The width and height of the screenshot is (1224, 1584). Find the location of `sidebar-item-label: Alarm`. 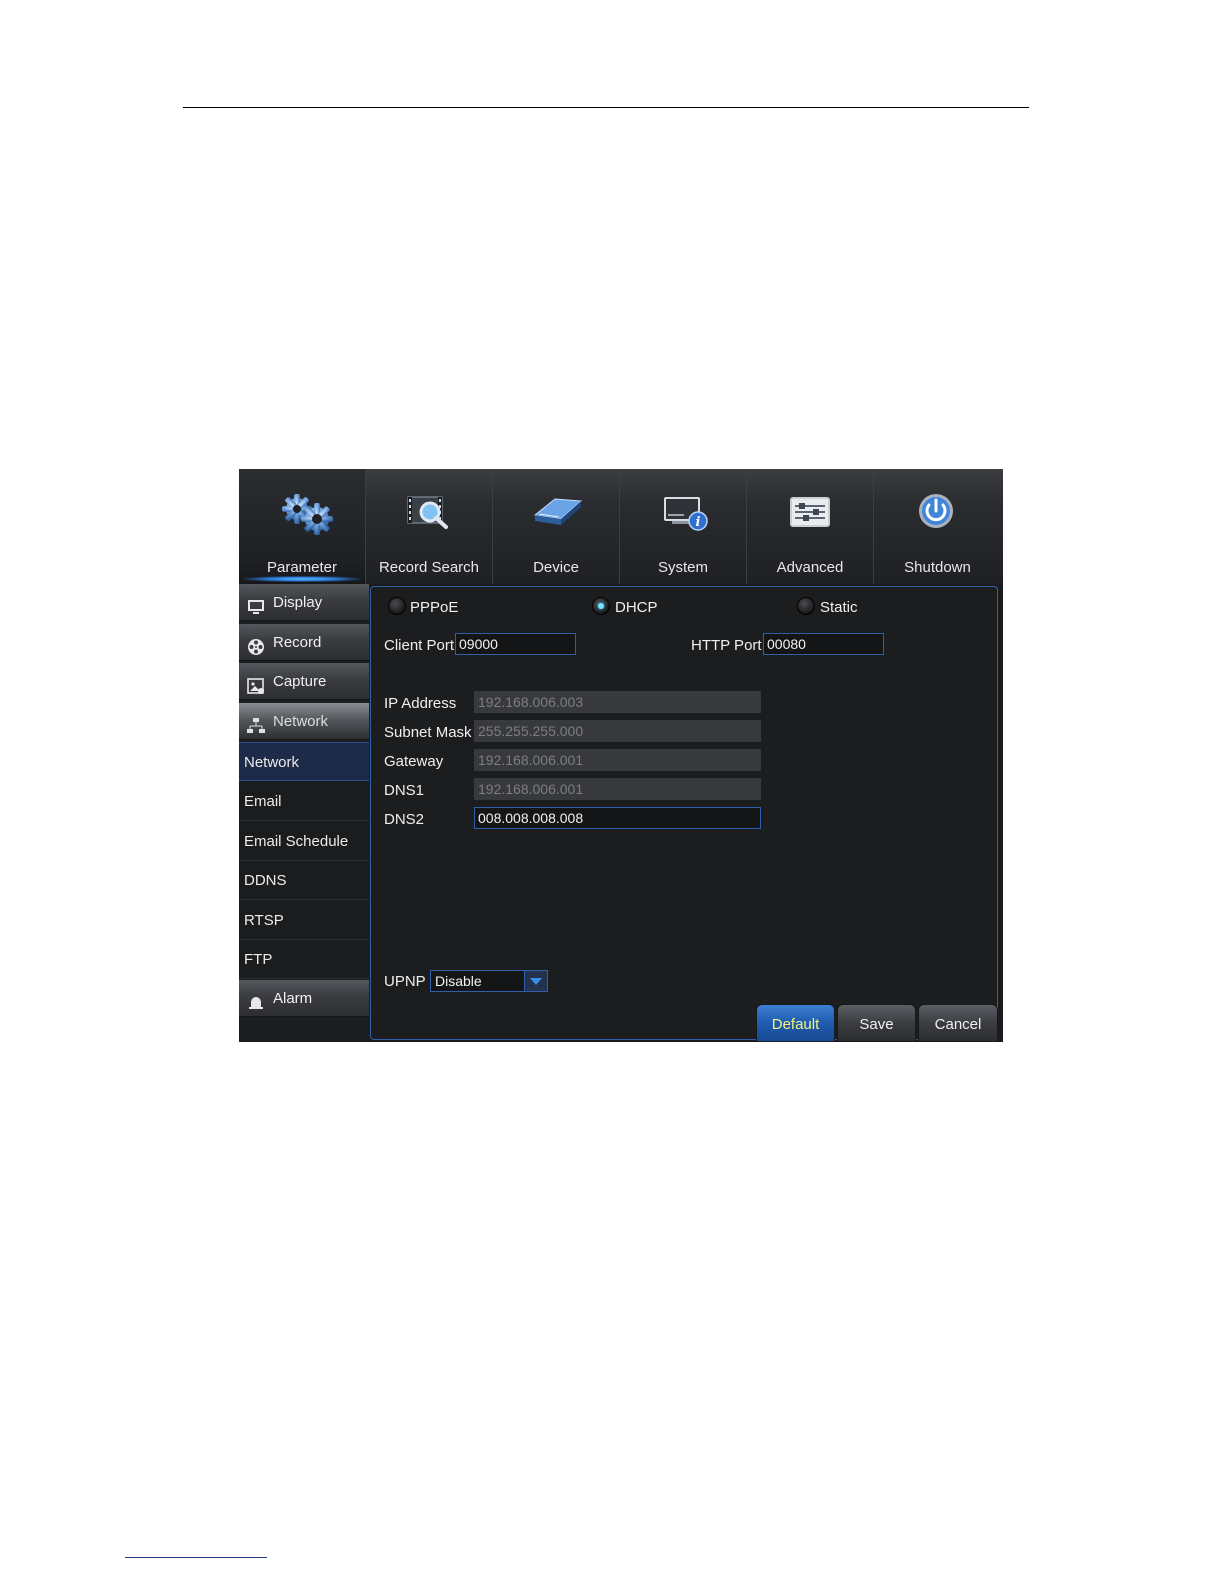

sidebar-item-label: Alarm is located at coordinates (293, 998).